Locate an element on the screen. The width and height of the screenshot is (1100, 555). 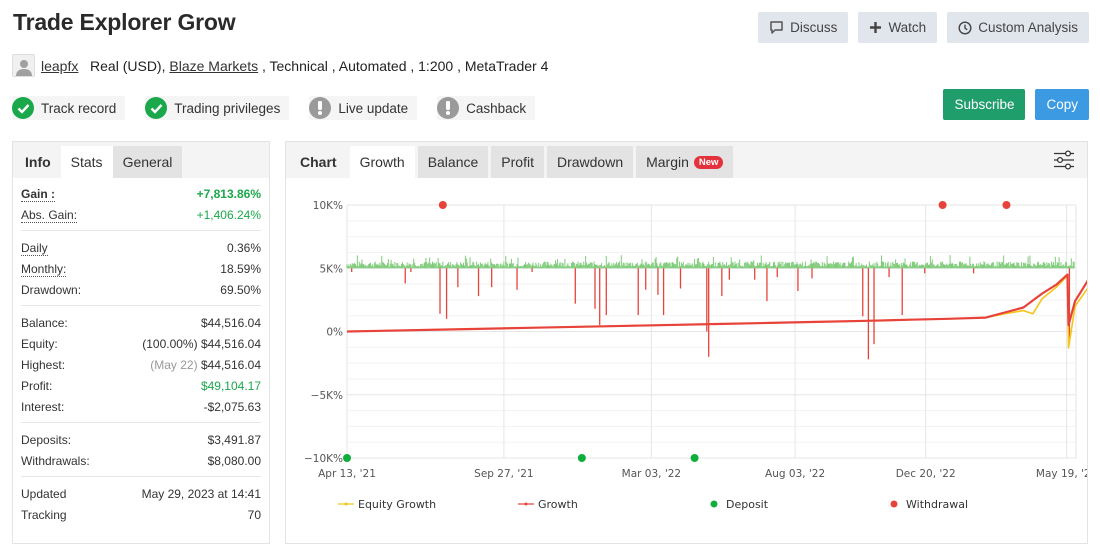
y-tick-label: −5K% is located at coordinates (327, 396).